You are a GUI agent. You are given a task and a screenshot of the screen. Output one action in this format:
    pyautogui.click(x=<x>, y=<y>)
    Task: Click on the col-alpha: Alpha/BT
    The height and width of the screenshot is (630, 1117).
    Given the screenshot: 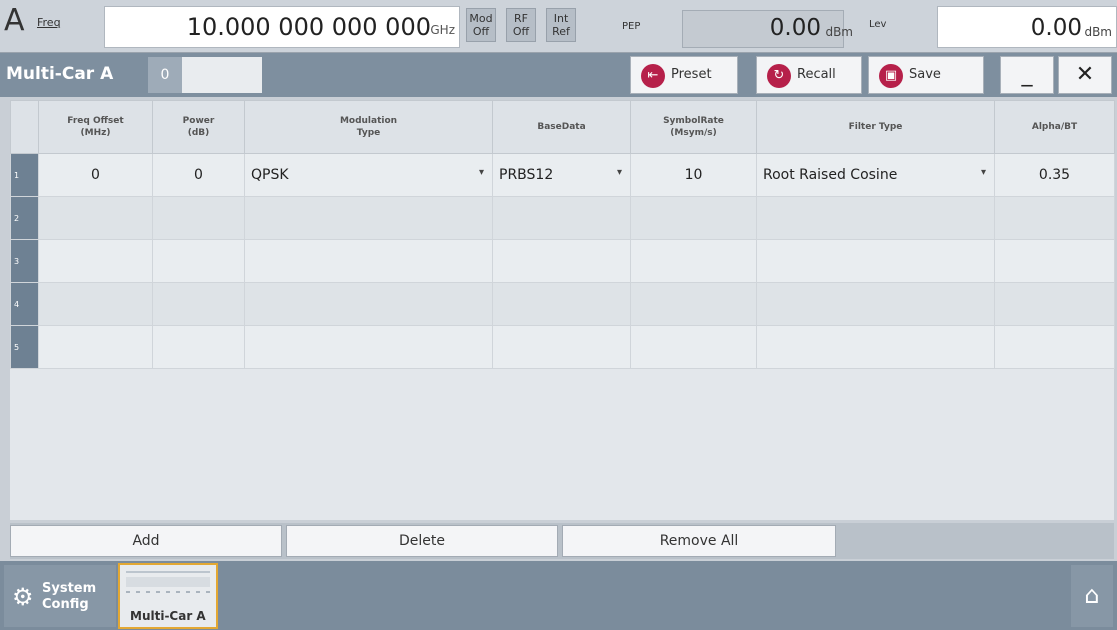 What is the action you would take?
    pyautogui.click(x=1054, y=127)
    